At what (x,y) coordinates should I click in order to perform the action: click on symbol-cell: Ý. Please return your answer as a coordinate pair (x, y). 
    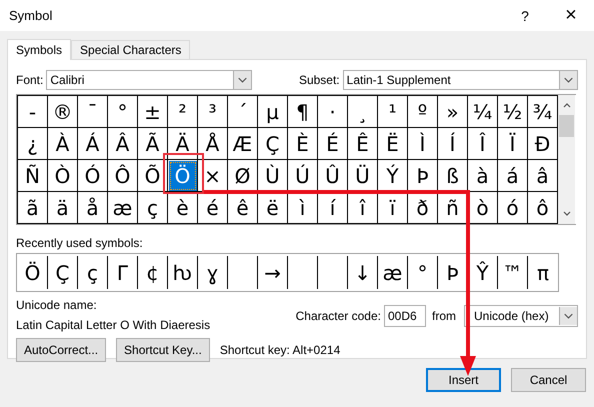
    Looking at the image, I should click on (392, 176).